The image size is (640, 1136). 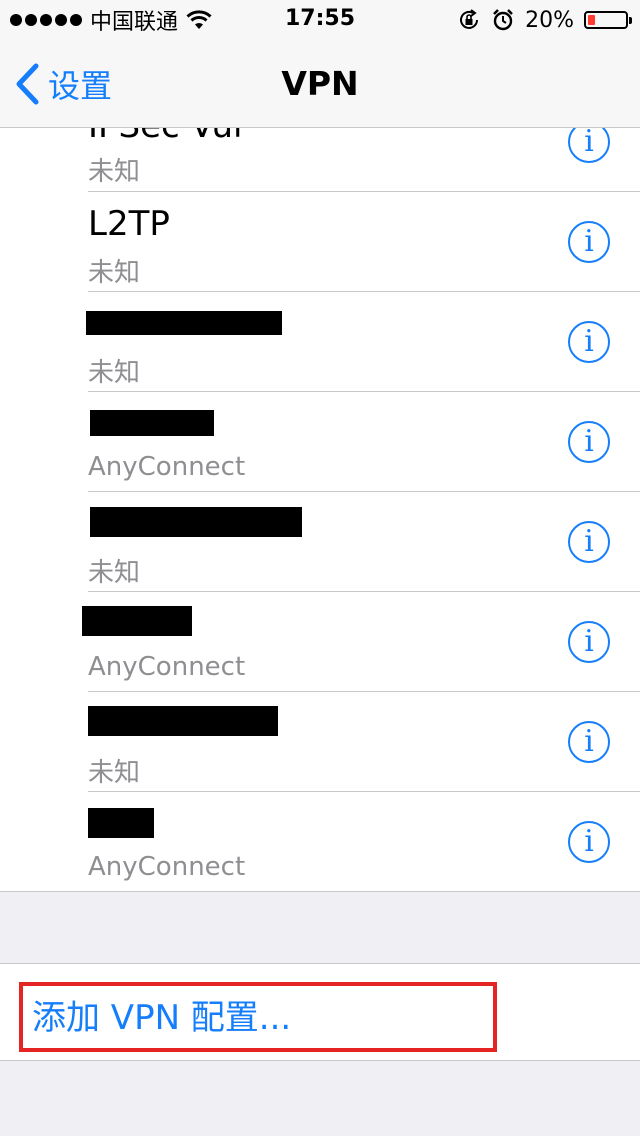 I want to click on navigation-bar: 设置 VPN, so click(x=320, y=84).